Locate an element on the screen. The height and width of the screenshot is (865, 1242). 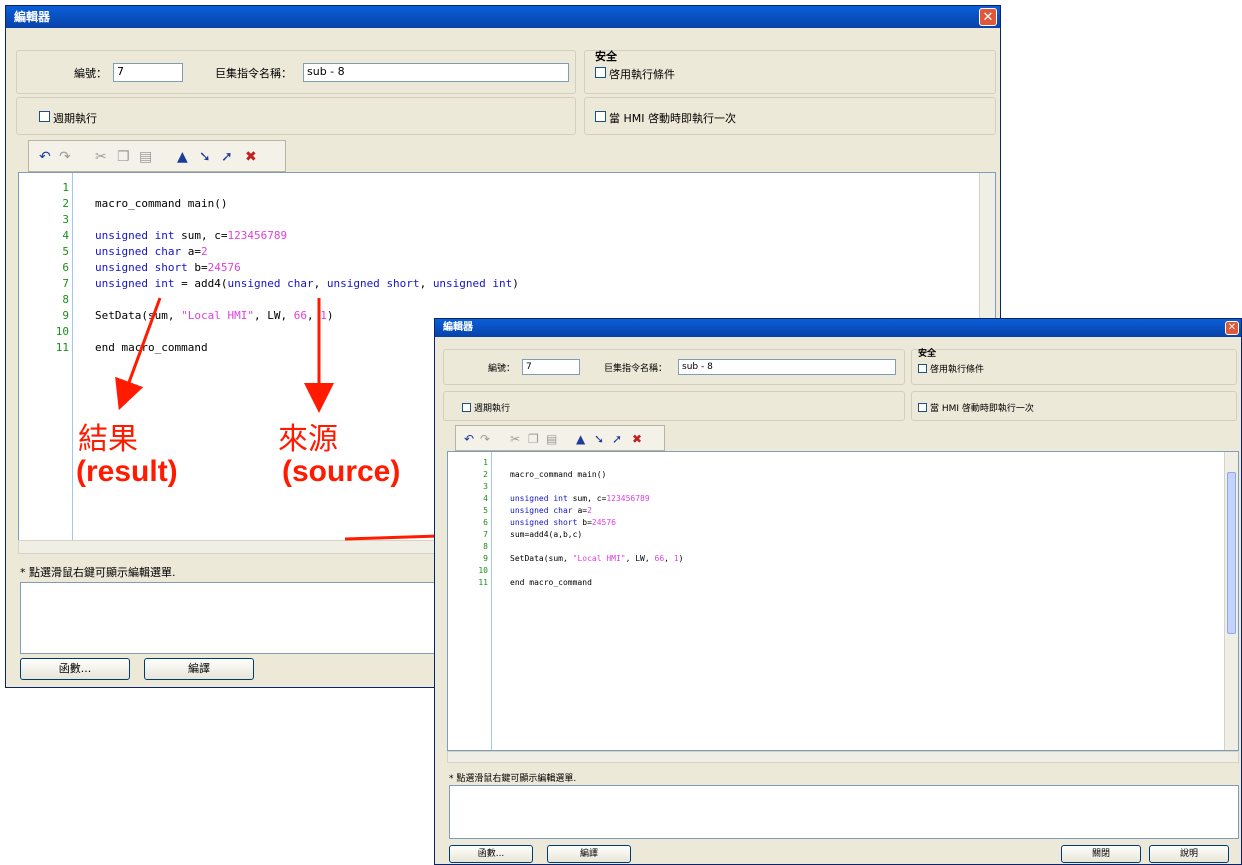
help-button: 說明 is located at coordinates (1189, 854).